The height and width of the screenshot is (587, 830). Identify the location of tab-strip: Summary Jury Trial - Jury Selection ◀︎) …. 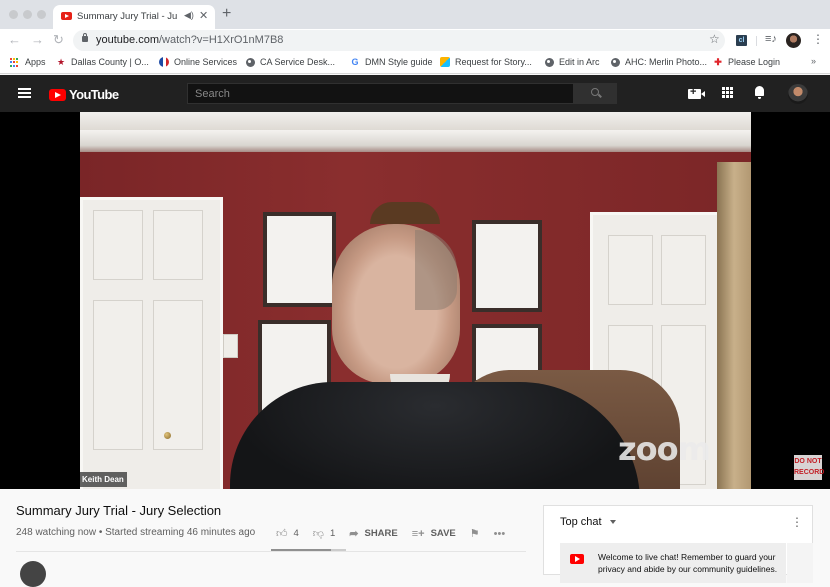
(415, 14).